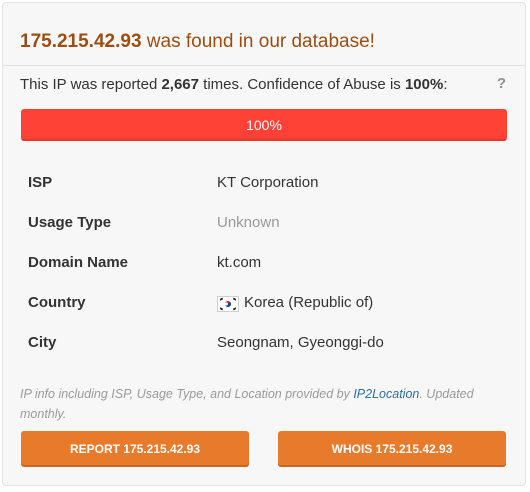 Image resolution: width=530 pixels, height=492 pixels. I want to click on whois-ip-button: WHOIS 175.215.42.93, so click(392, 449).